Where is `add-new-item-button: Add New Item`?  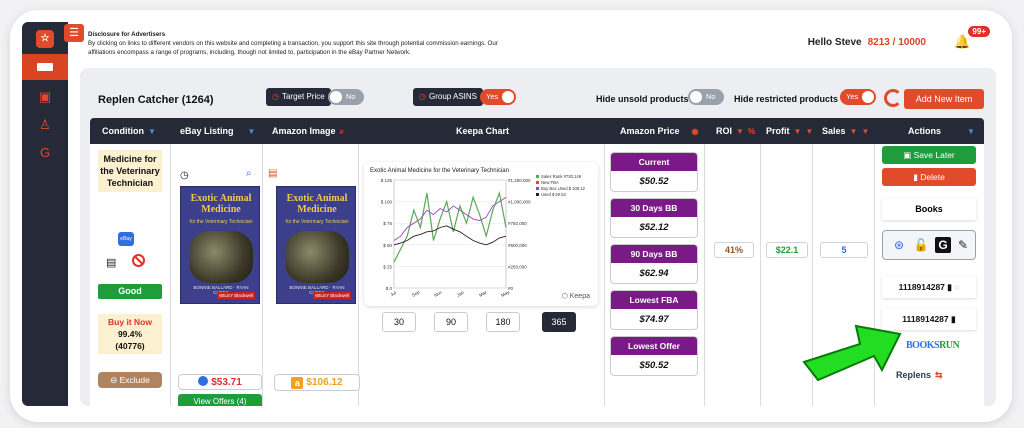 add-new-item-button: Add New Item is located at coordinates (944, 99).